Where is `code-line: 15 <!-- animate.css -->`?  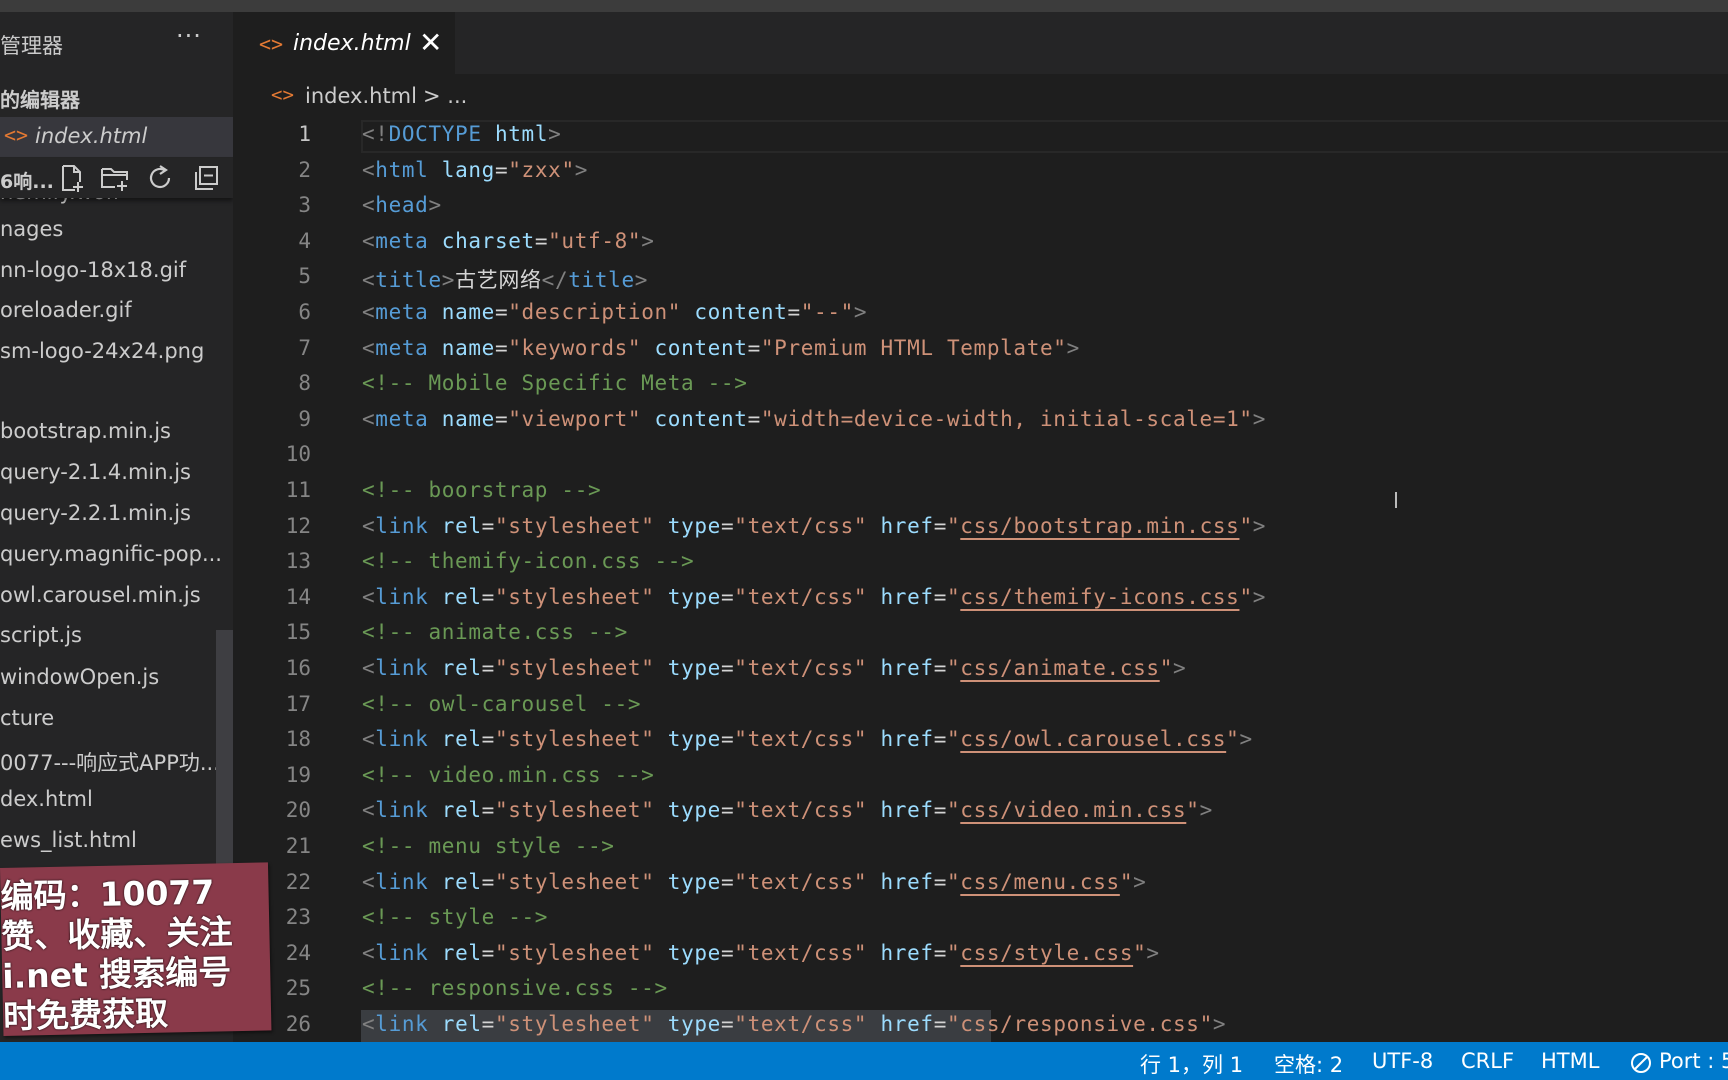
code-line: 15 <!-- animate.css --> is located at coordinates (980, 635).